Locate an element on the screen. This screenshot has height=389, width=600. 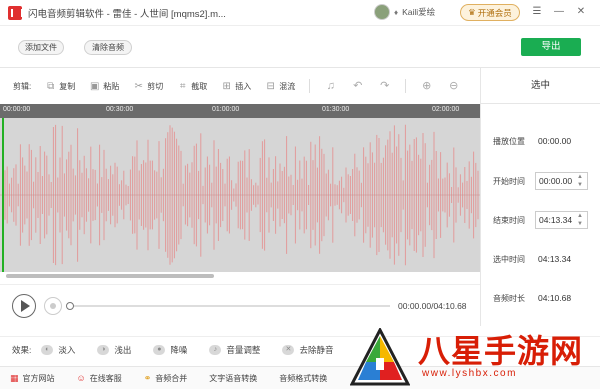
playback-progress is located at coordinates (228, 306).